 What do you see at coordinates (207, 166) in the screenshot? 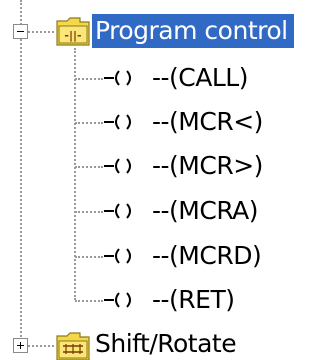
I see `tree-node-mcr-close: --(MCR>)` at bounding box center [207, 166].